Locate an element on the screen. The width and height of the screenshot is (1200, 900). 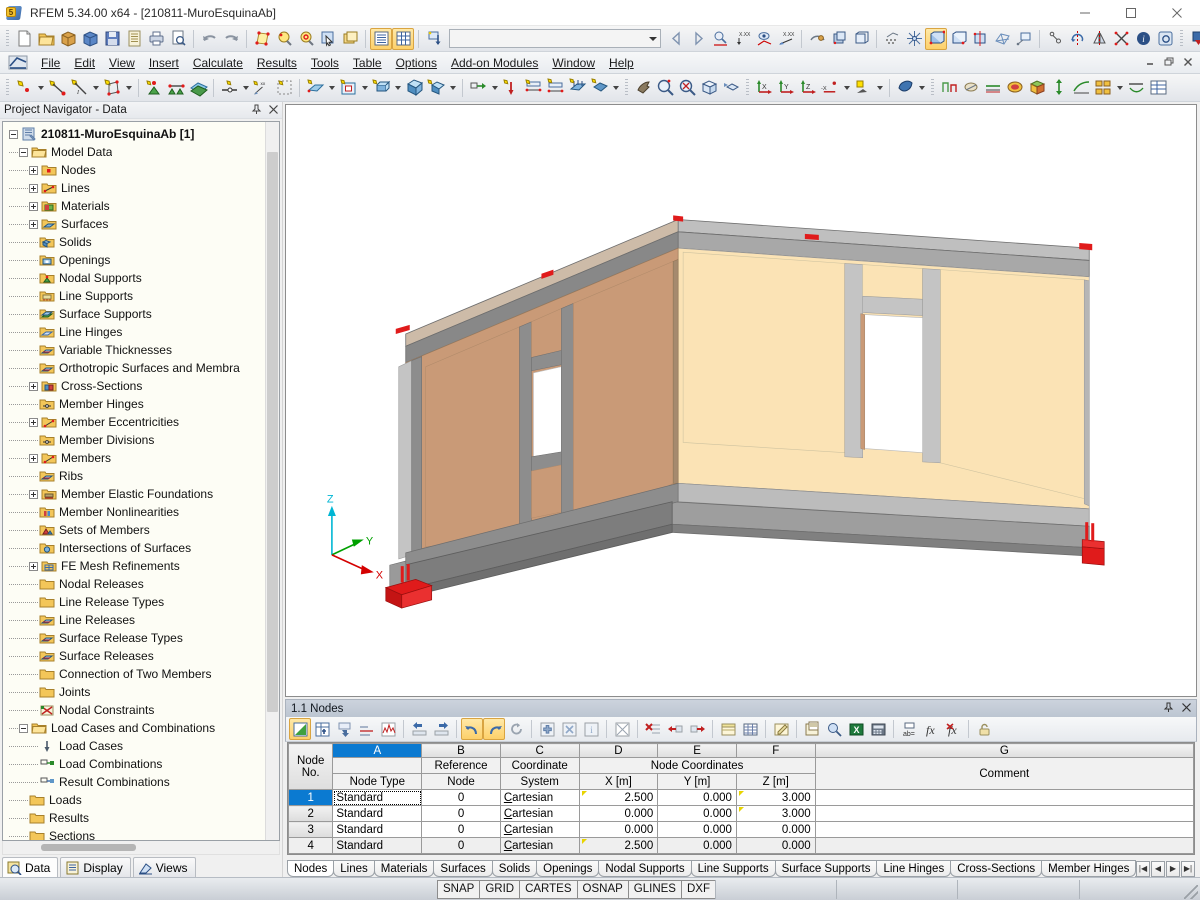
table-row: 1 Standard 0 Cartesian 2.500 0.000 3.000 is located at coordinates (741, 797).